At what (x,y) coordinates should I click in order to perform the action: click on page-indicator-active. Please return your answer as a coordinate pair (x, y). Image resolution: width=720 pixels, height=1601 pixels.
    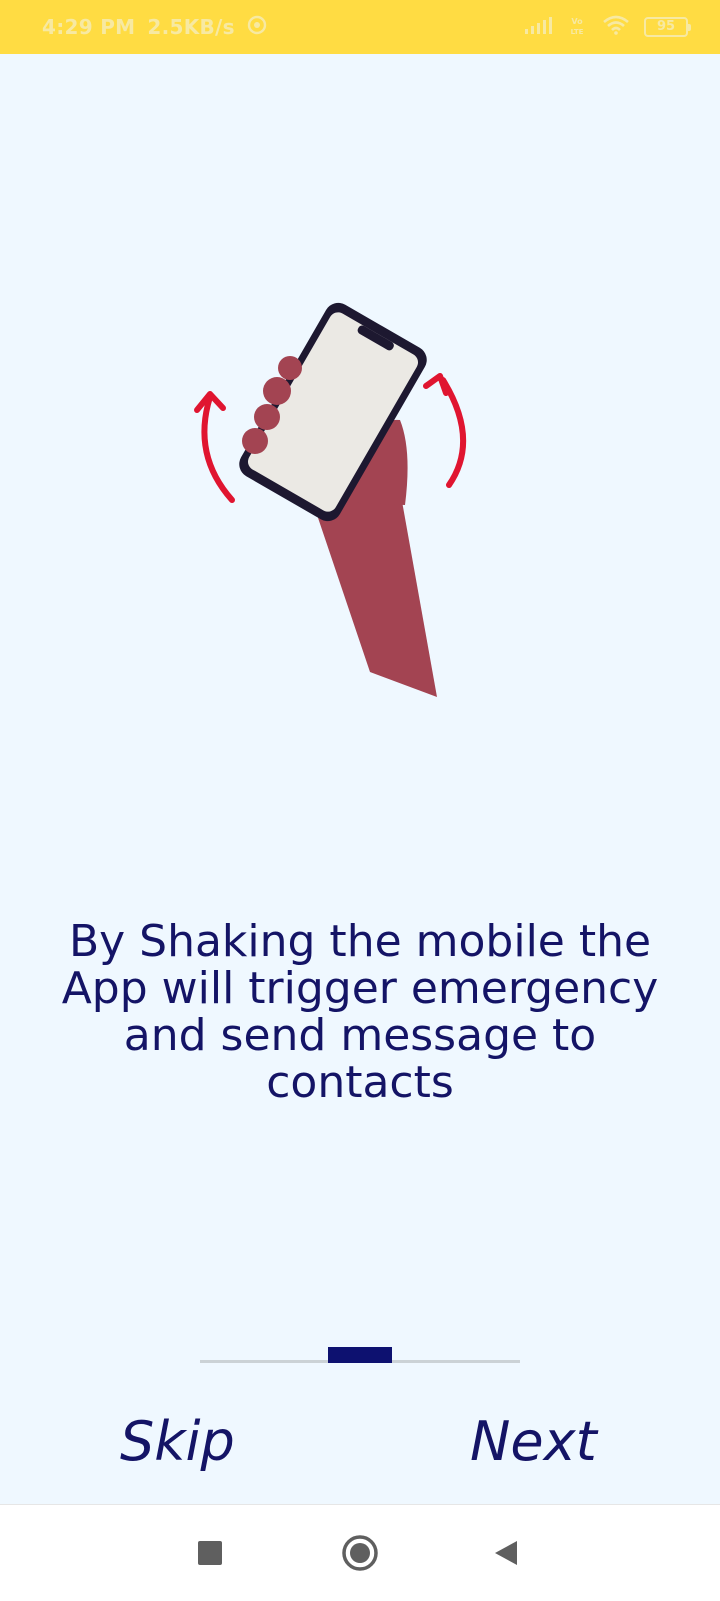
    Looking at the image, I should click on (360, 1355).